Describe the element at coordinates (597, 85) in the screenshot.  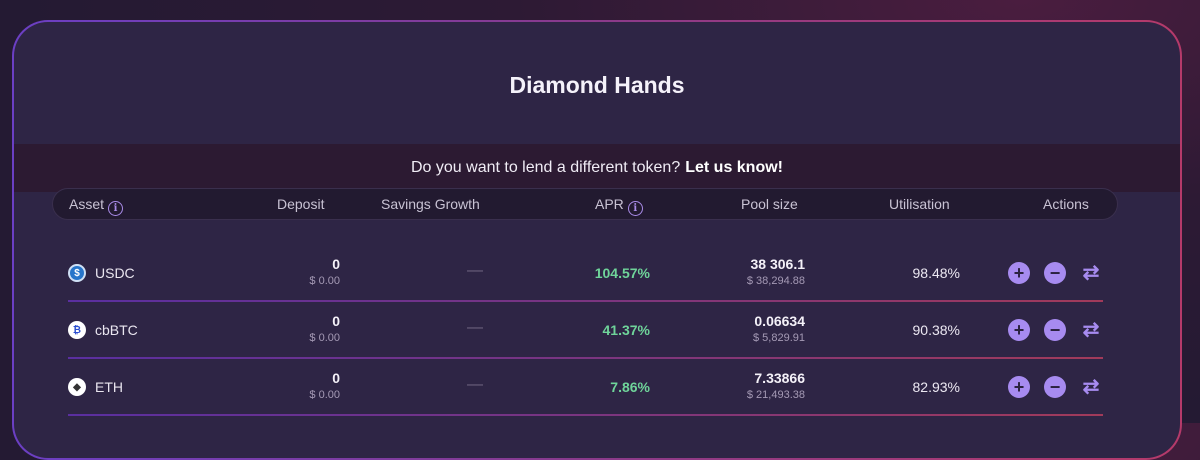
I see `page-title: Diamond Hands` at that location.